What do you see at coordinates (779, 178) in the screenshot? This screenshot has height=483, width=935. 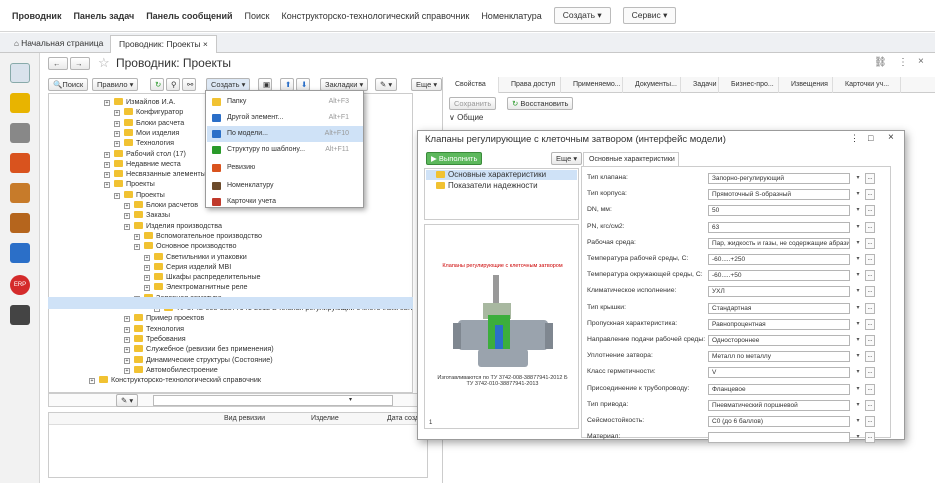 I see `property-value-field: Запорно-регулирующий` at bounding box center [779, 178].